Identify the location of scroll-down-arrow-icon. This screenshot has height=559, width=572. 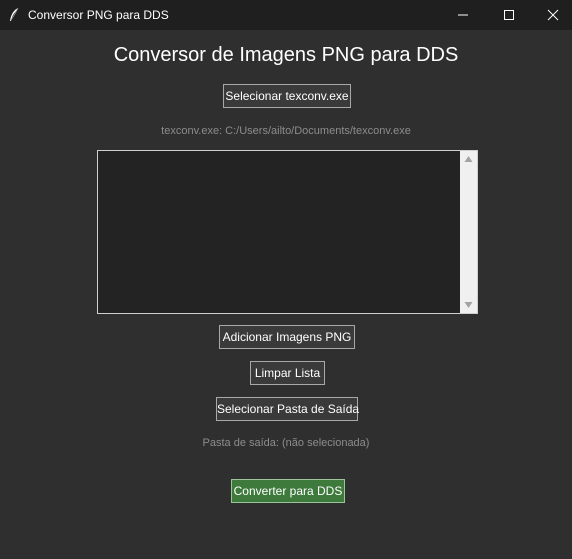
(468, 305).